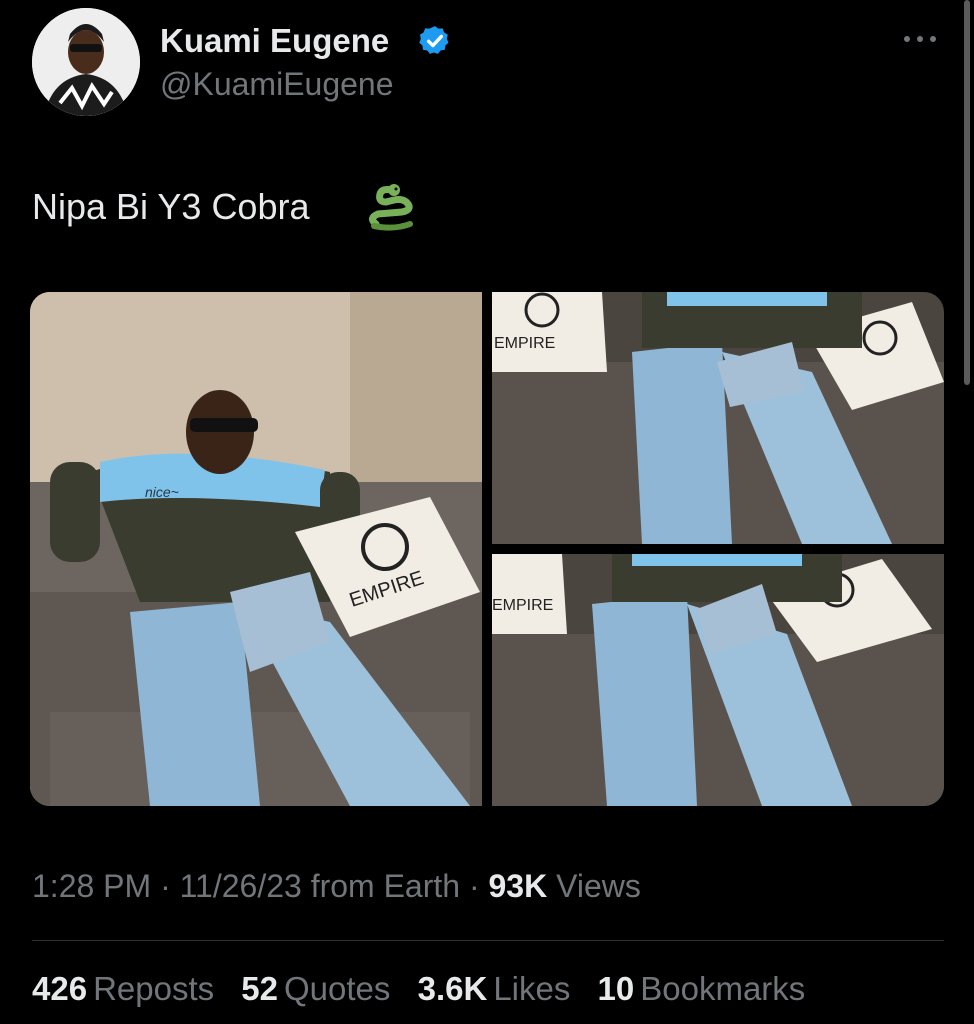  I want to click on stat-count: 3.6K, so click(452, 988).